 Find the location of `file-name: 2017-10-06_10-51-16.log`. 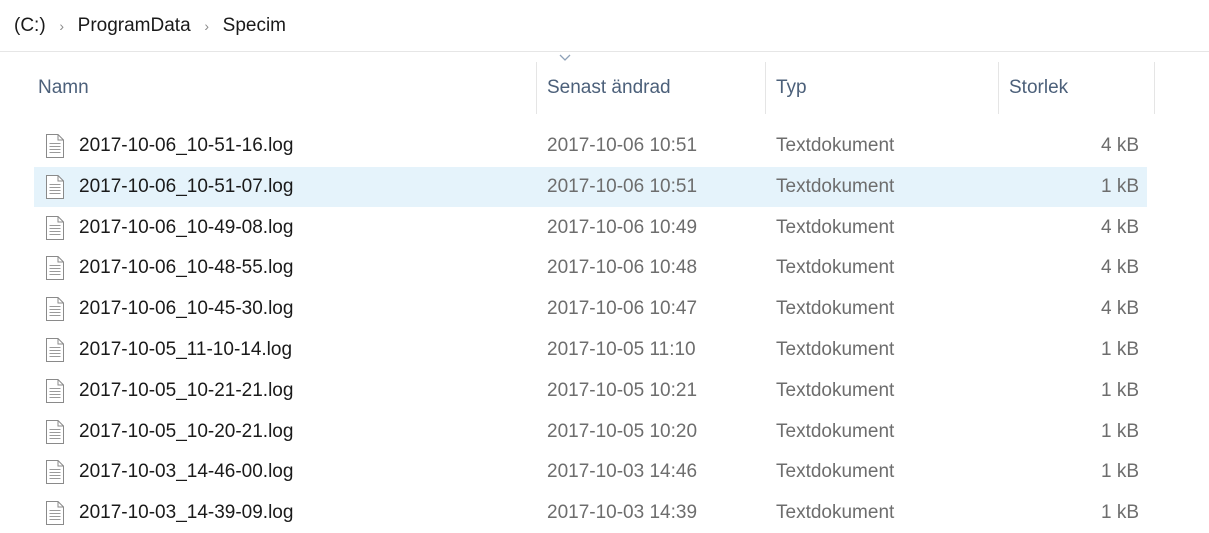

file-name: 2017-10-06_10-51-16.log is located at coordinates (186, 145).